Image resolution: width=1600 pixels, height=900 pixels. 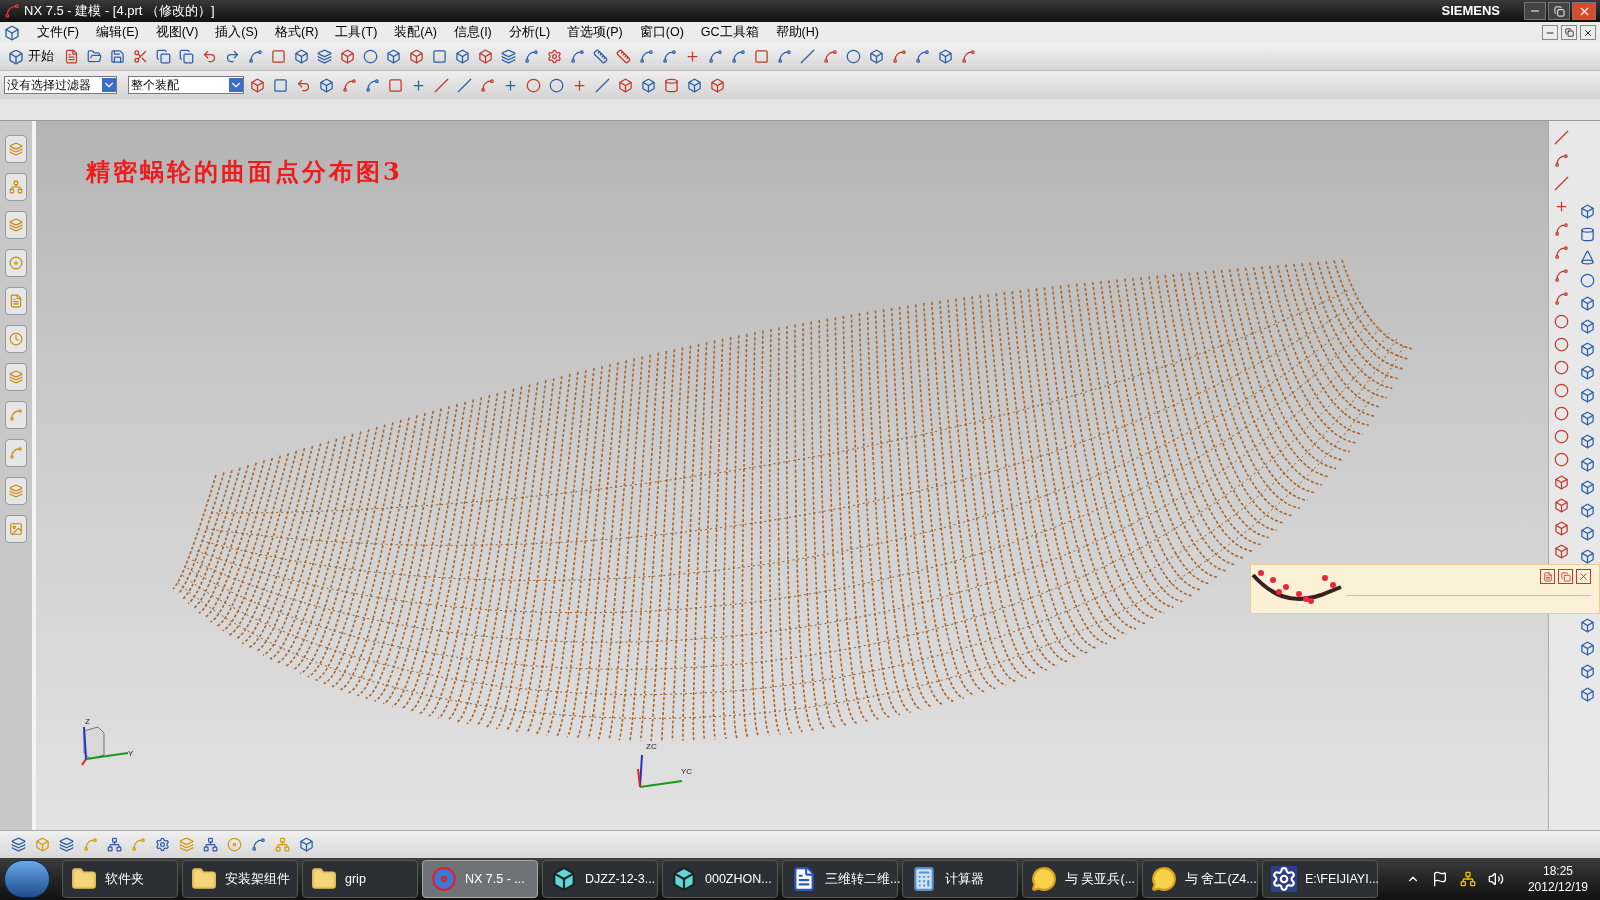 What do you see at coordinates (1467, 879) in the screenshot?
I see `network-icon` at bounding box center [1467, 879].